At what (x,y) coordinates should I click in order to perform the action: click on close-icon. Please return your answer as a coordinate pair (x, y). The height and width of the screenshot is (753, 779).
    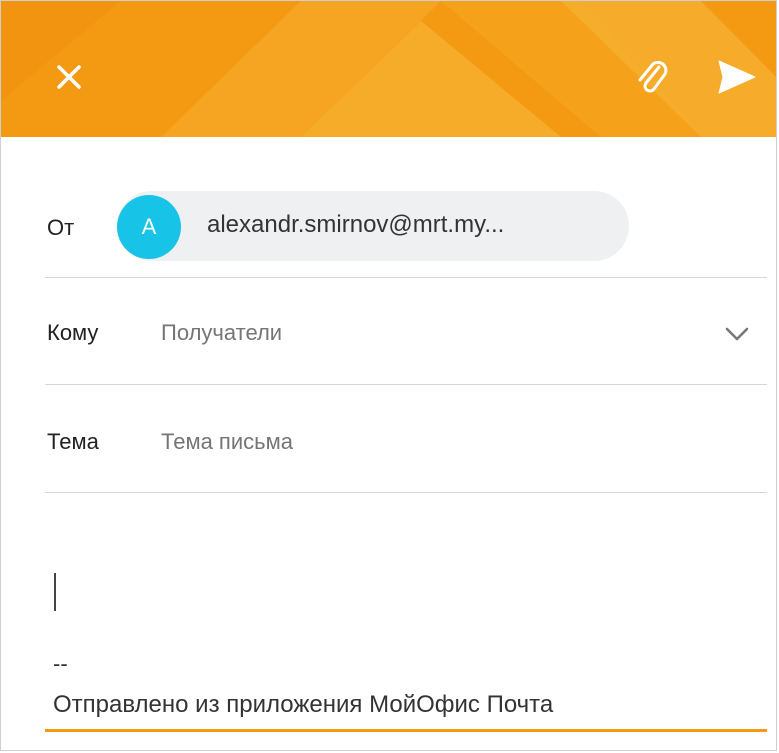
    Looking at the image, I should click on (69, 77).